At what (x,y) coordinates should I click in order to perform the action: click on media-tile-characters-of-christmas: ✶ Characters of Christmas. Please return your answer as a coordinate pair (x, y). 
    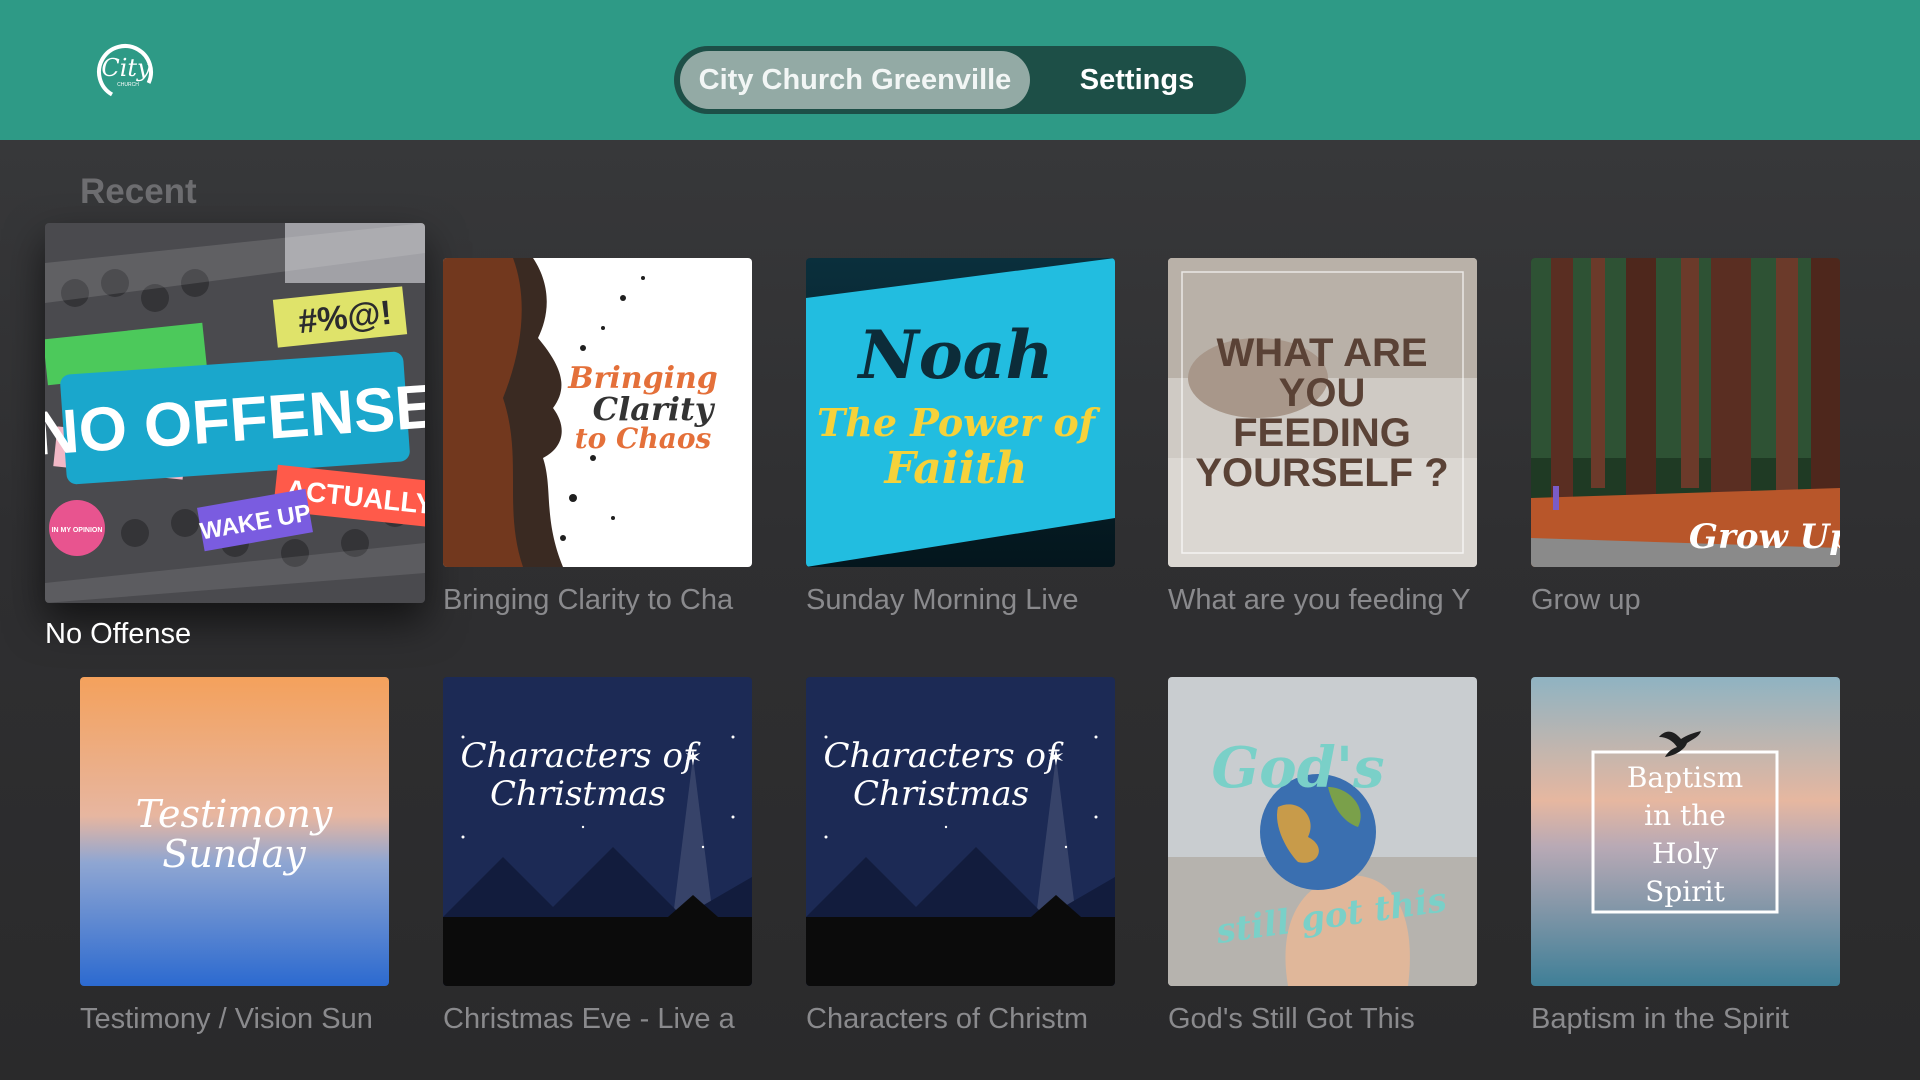
    Looking at the image, I should click on (960, 831).